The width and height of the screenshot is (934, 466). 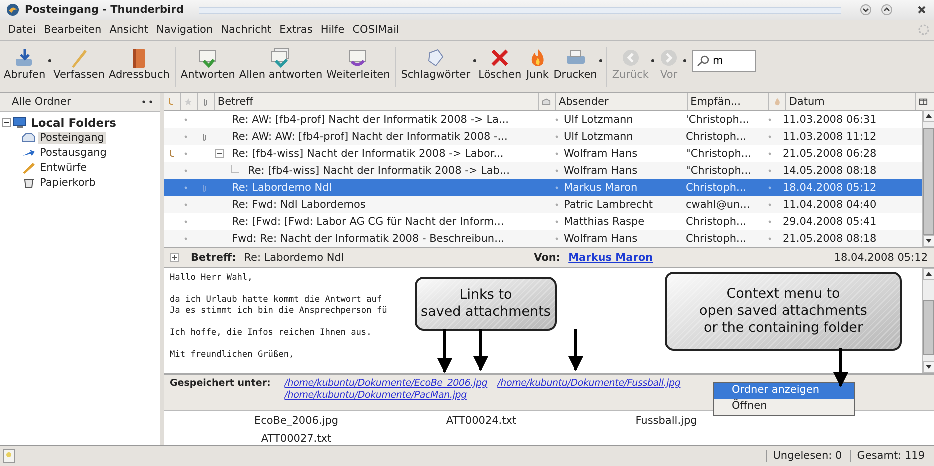 I want to click on toolbar-button: Antworten, so click(x=208, y=63).